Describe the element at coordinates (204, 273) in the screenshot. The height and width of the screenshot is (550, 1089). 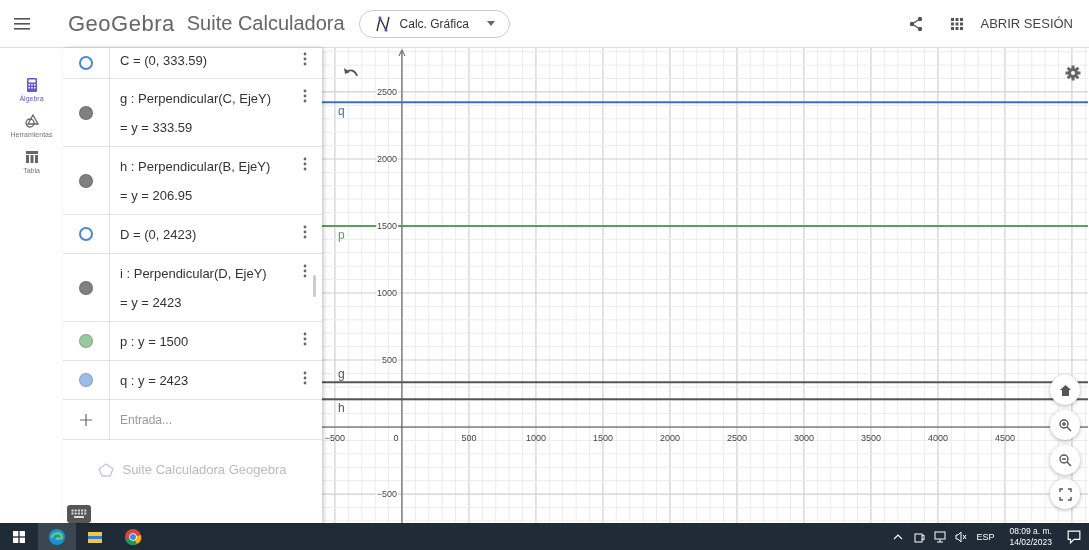
I see `algebra-definition: i : Perpendicular(D, EjeY)` at that location.